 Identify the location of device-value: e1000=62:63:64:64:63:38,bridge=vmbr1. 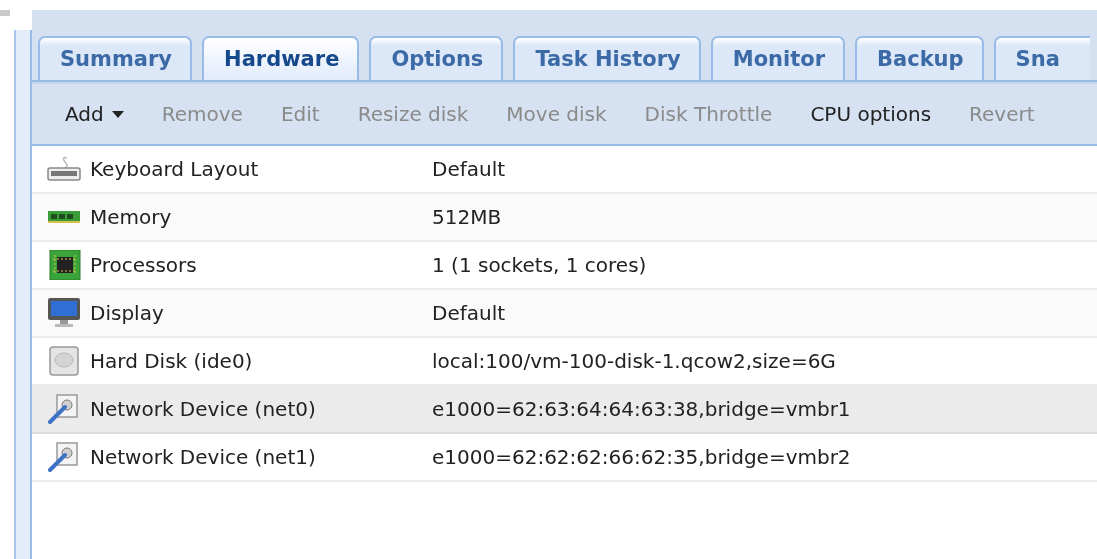
(642, 409).